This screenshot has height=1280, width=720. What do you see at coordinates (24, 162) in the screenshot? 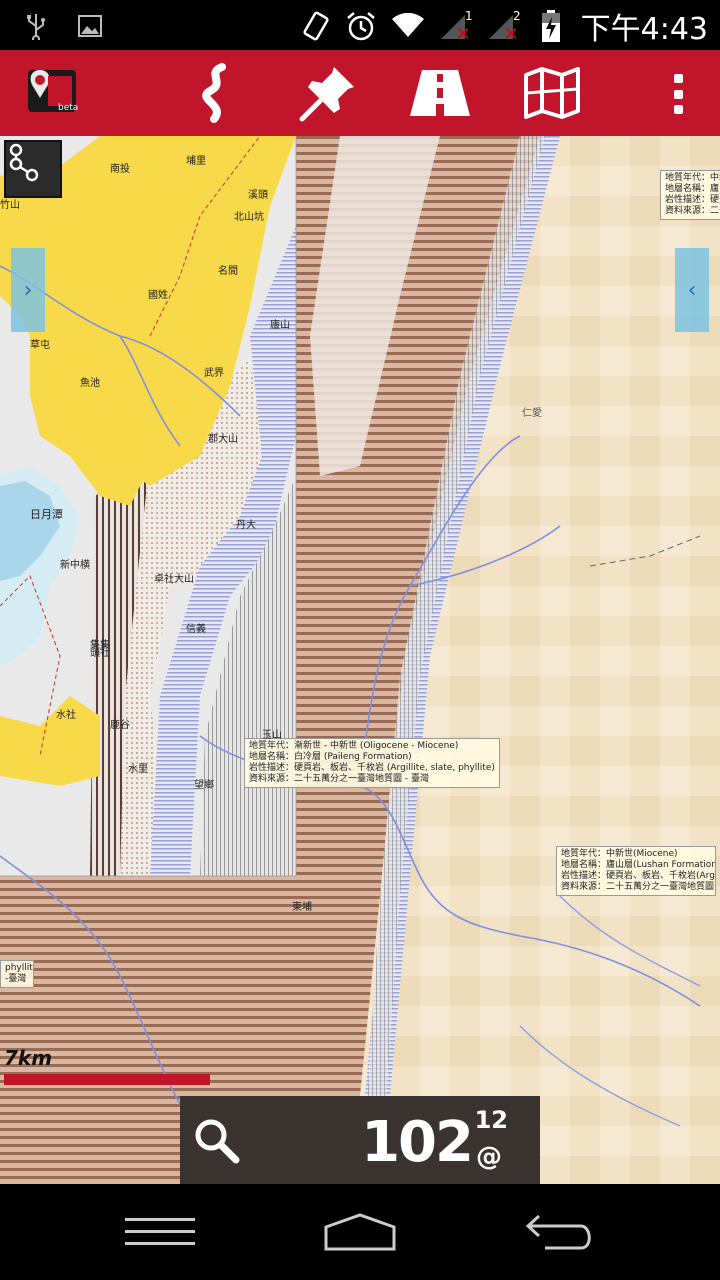
I see `share-nodes-icon` at bounding box center [24, 162].